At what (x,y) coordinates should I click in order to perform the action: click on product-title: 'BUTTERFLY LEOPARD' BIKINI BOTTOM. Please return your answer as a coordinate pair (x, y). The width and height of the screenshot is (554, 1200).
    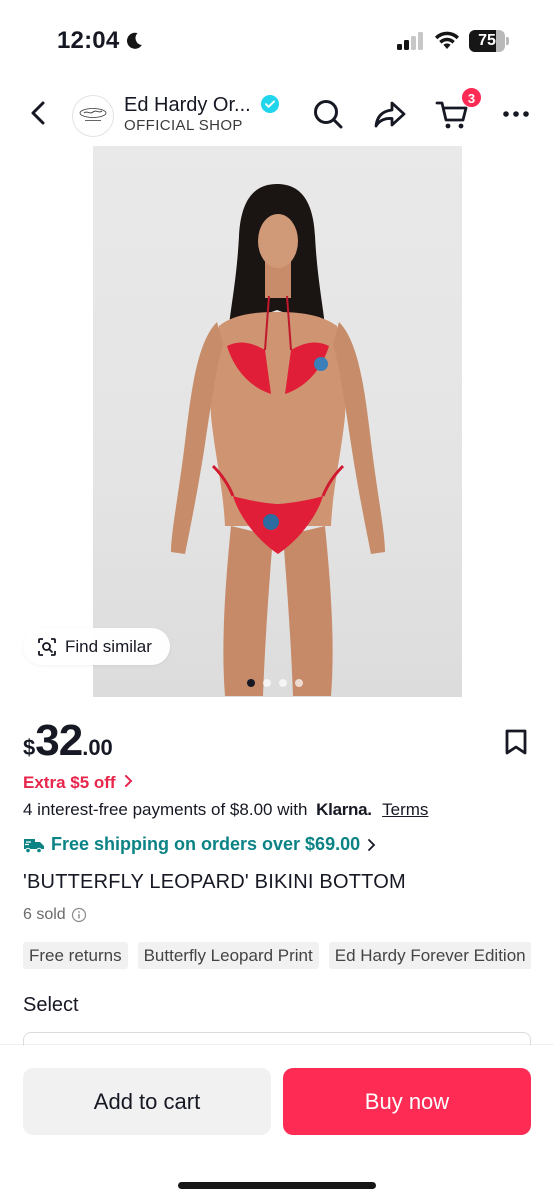
    Looking at the image, I should click on (214, 882).